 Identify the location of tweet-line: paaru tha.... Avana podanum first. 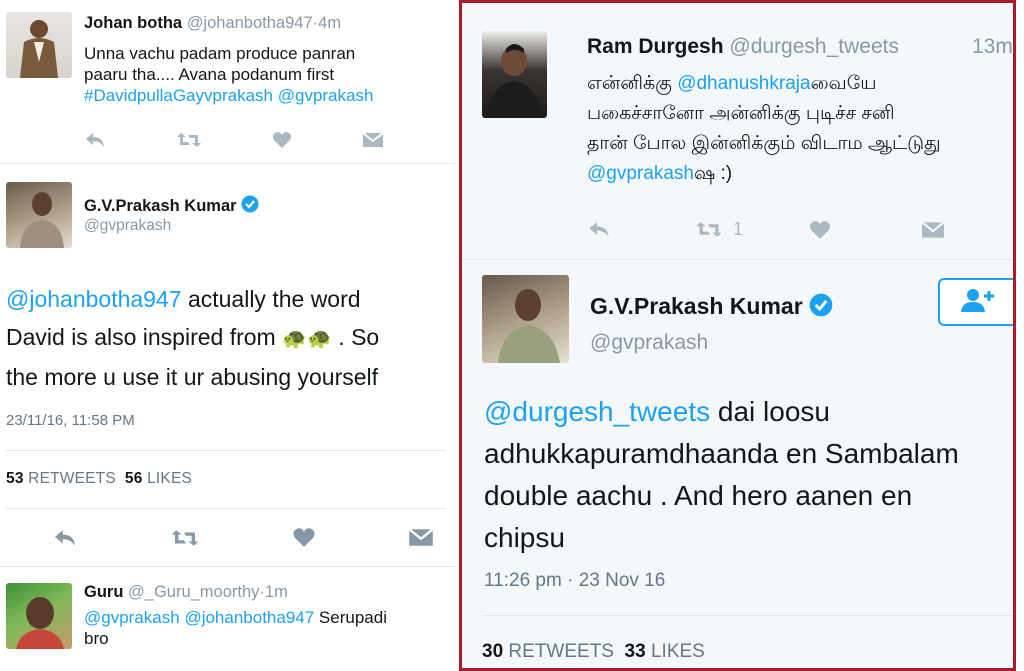
(209, 74).